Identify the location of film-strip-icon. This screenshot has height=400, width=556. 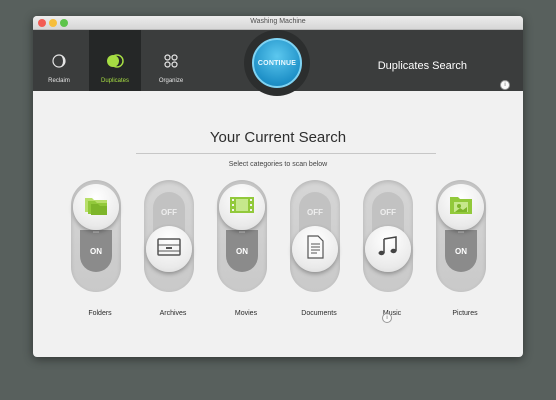
(242, 207).